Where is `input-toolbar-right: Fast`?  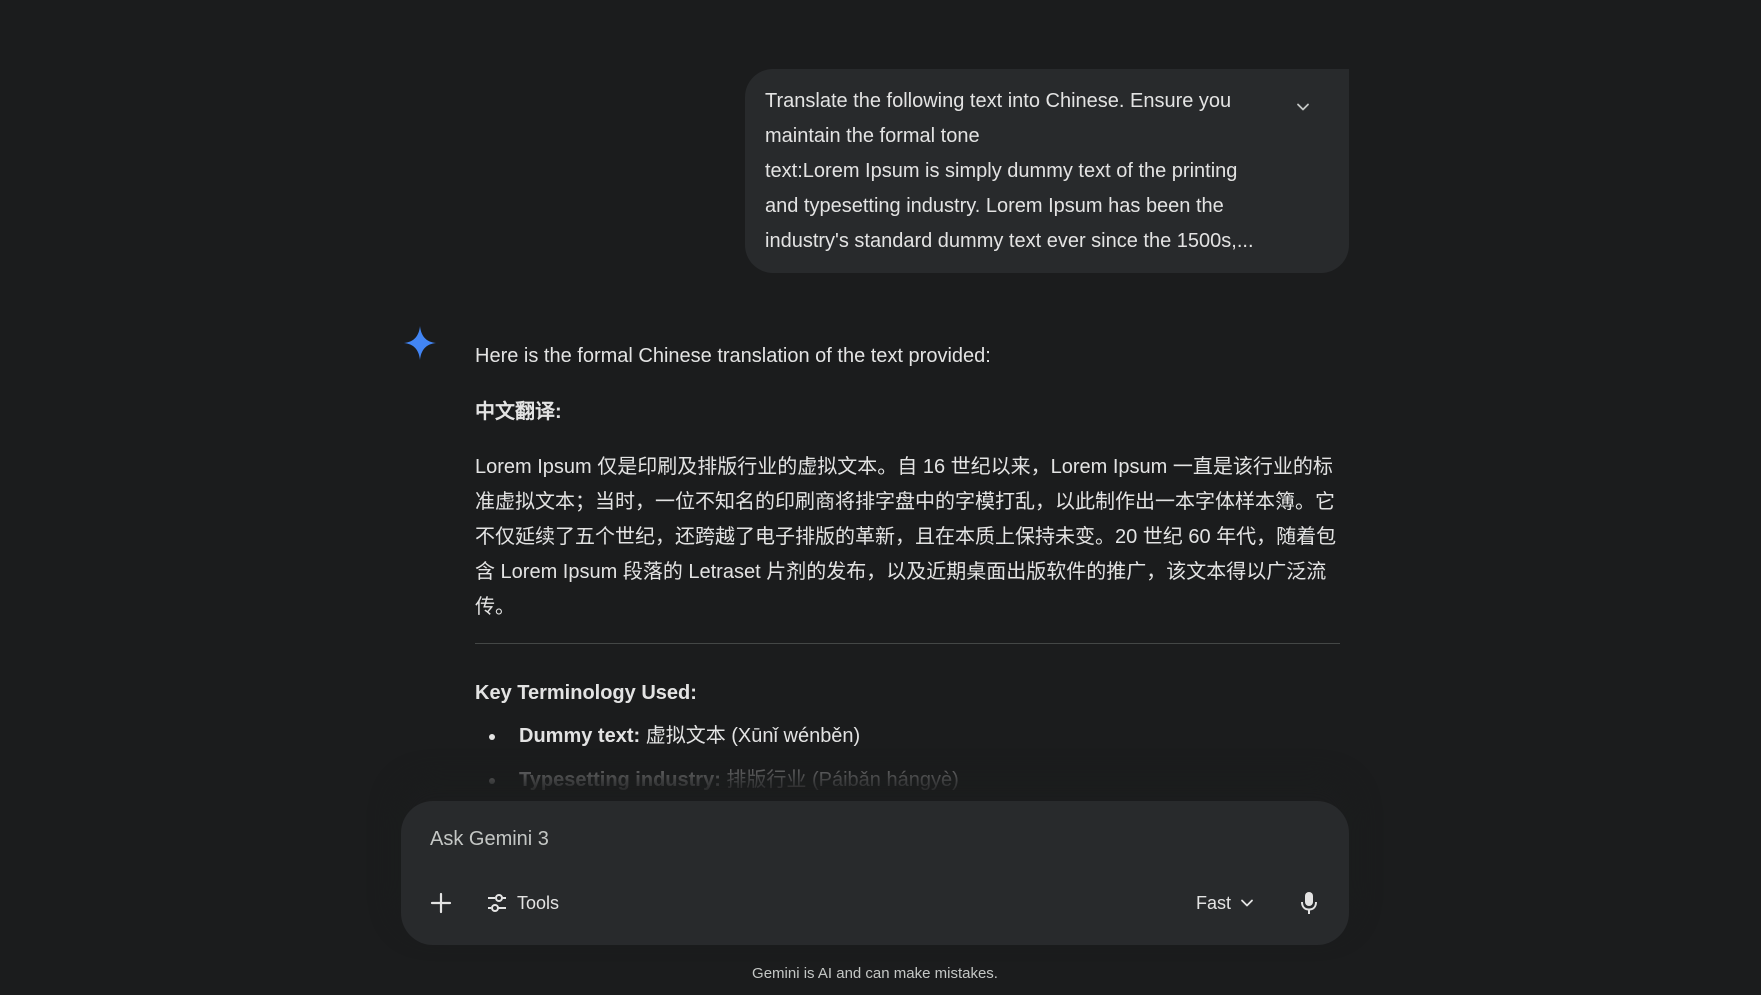
input-toolbar-right: Fast is located at coordinates (1258, 903).